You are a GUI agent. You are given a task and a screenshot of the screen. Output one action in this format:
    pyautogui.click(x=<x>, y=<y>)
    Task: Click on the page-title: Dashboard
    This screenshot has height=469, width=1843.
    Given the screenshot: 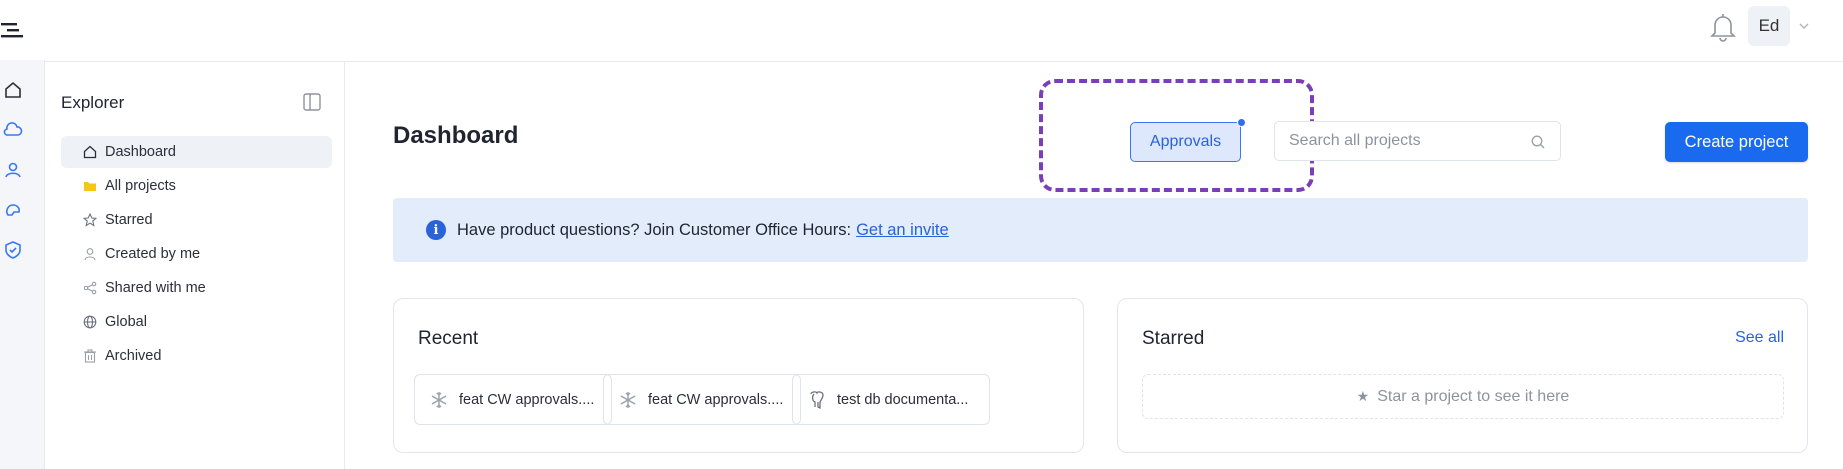 What is the action you would take?
    pyautogui.click(x=456, y=135)
    